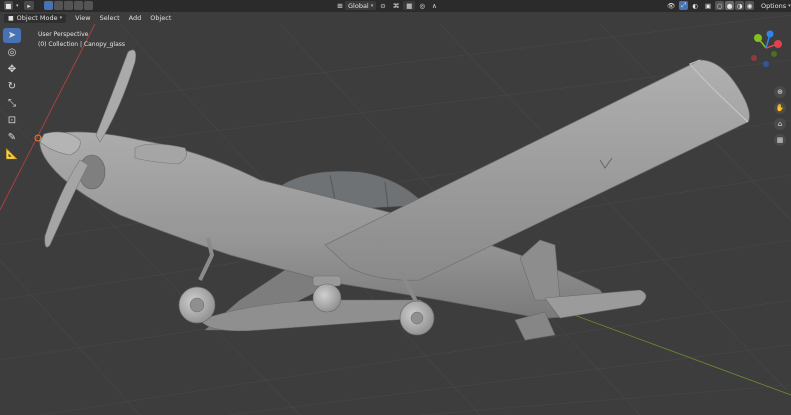 This screenshot has height=415, width=791. I want to click on grid-icon: ▦, so click(780, 140).